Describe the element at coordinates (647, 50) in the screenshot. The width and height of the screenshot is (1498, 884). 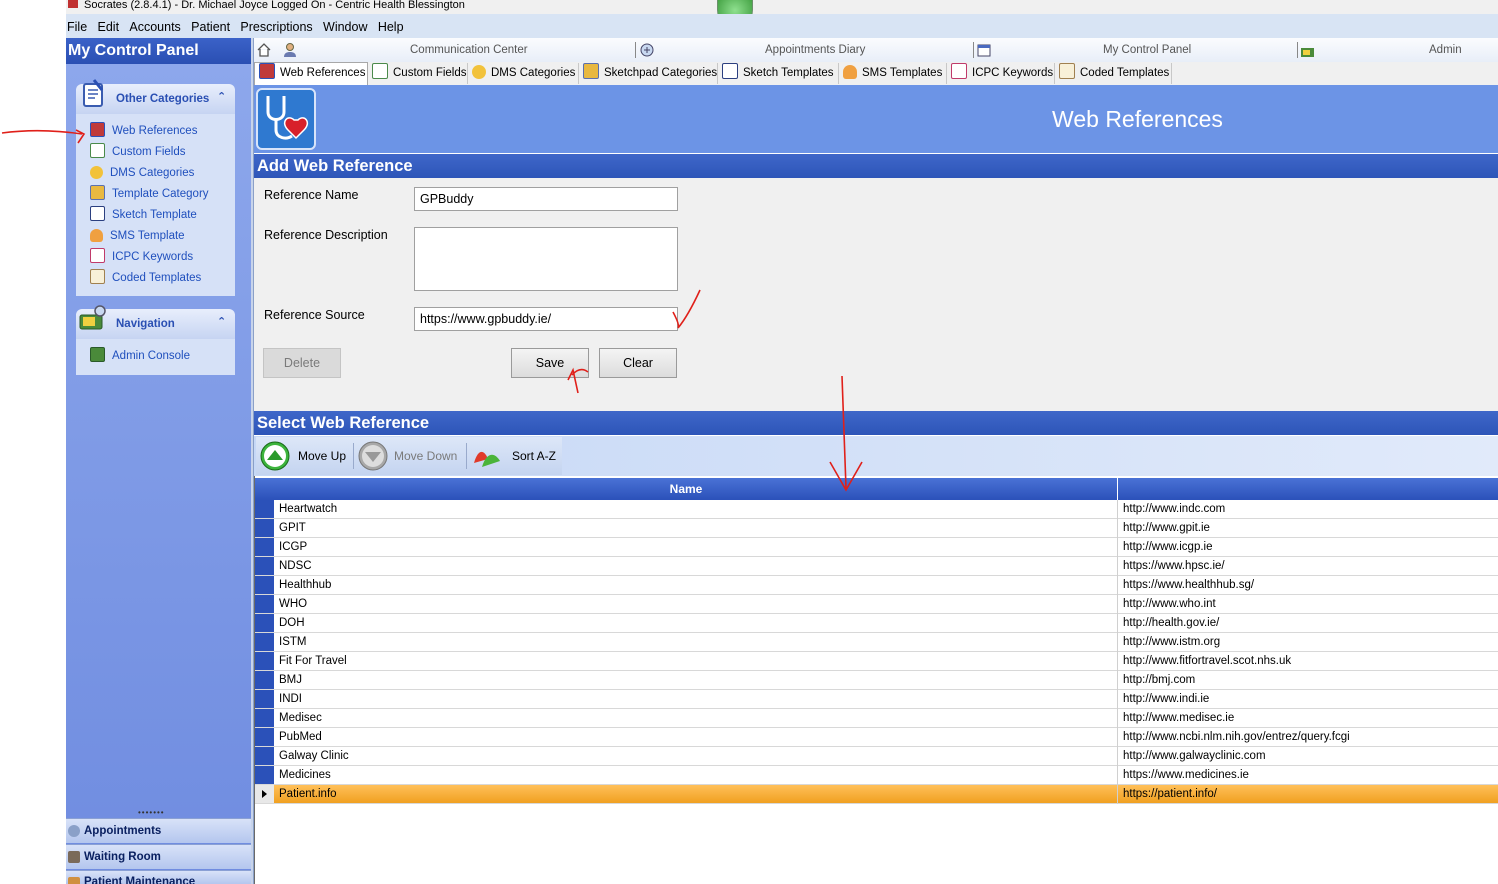
I see `communication-center-icon` at that location.